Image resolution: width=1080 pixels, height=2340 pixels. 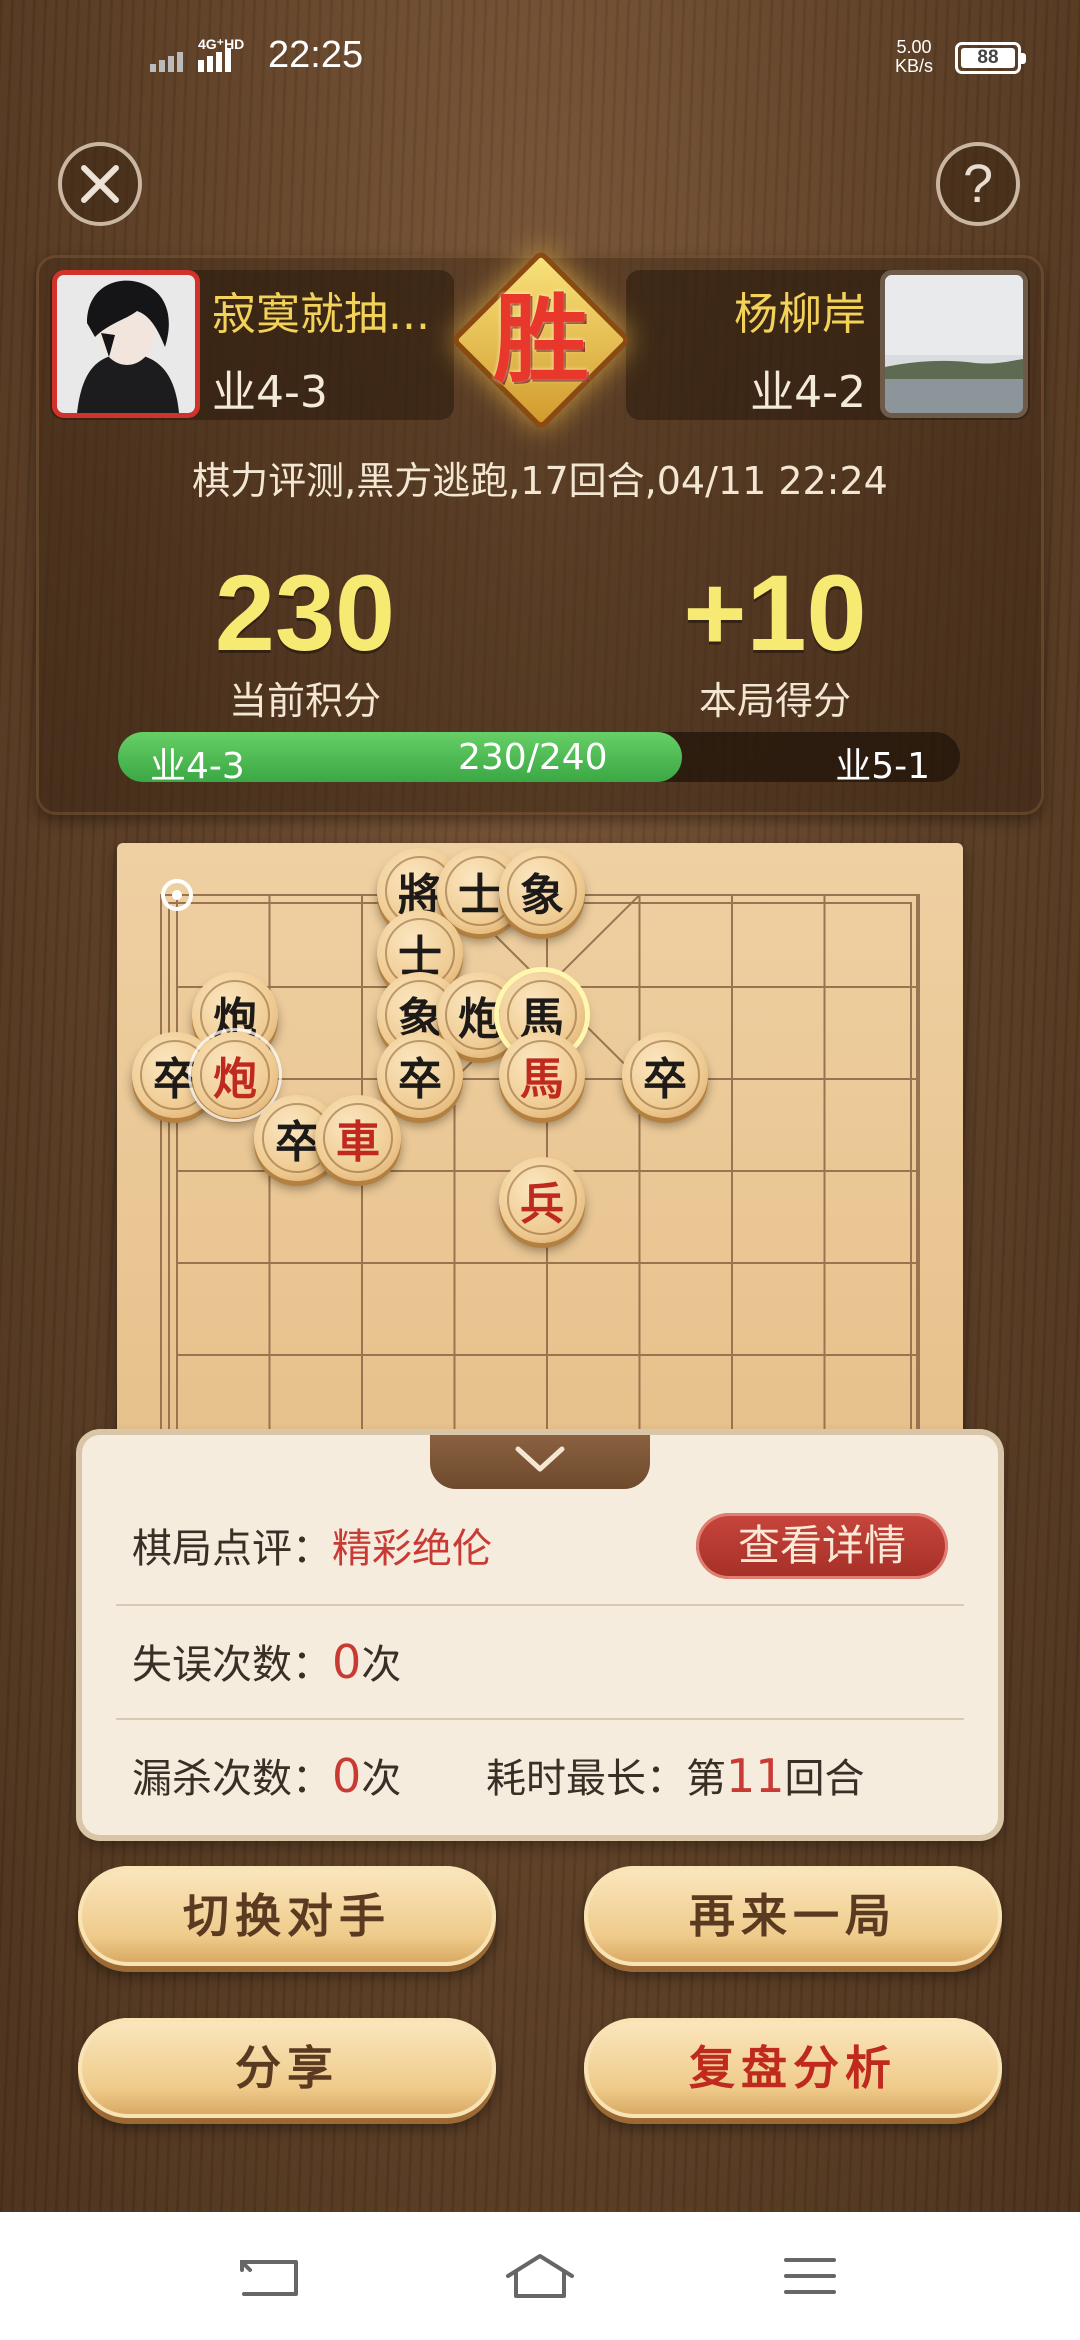 I want to click on longest-label: 耗时最长：, so click(x=586, y=1779).